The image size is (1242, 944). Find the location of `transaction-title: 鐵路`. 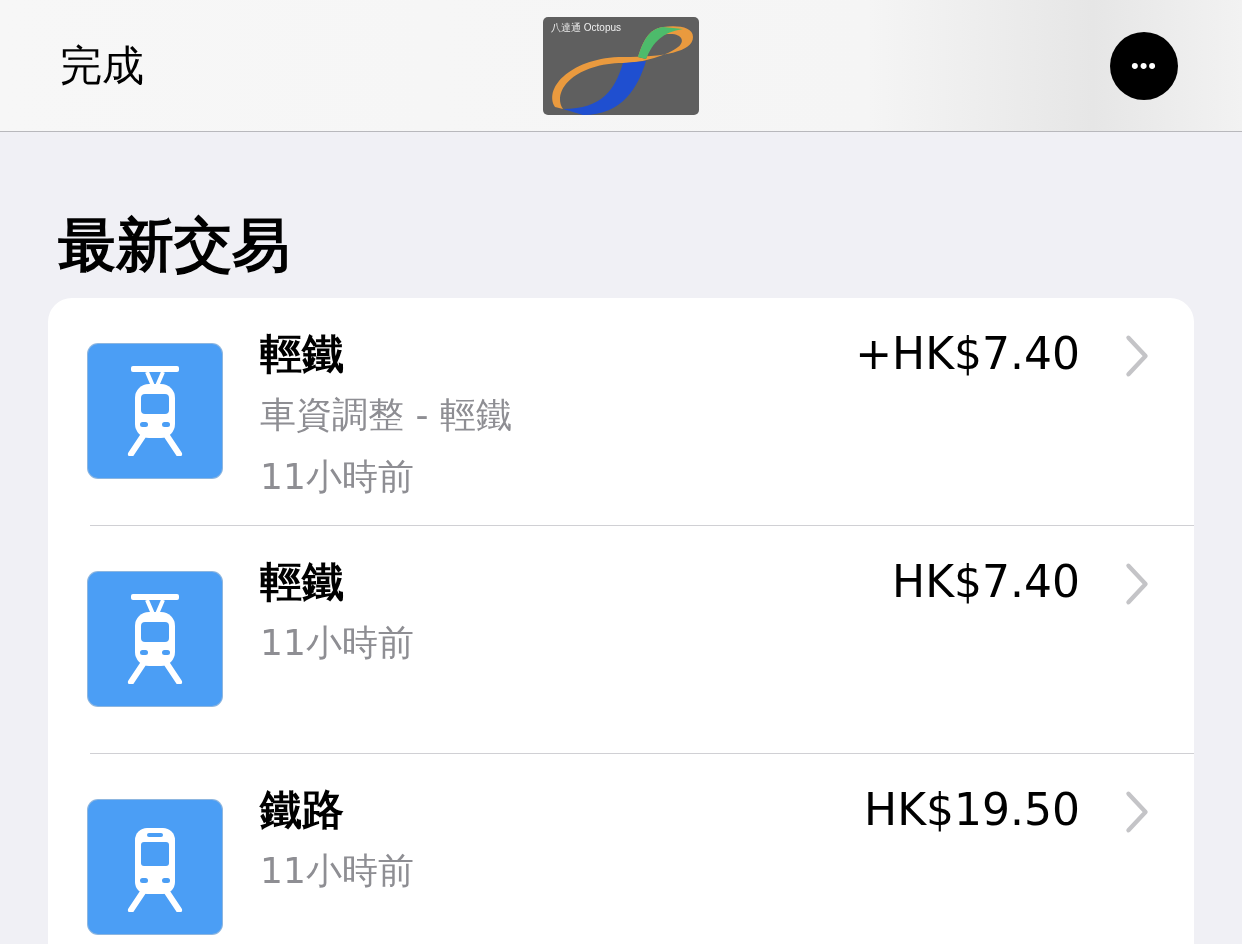

transaction-title: 鐵路 is located at coordinates (302, 810).